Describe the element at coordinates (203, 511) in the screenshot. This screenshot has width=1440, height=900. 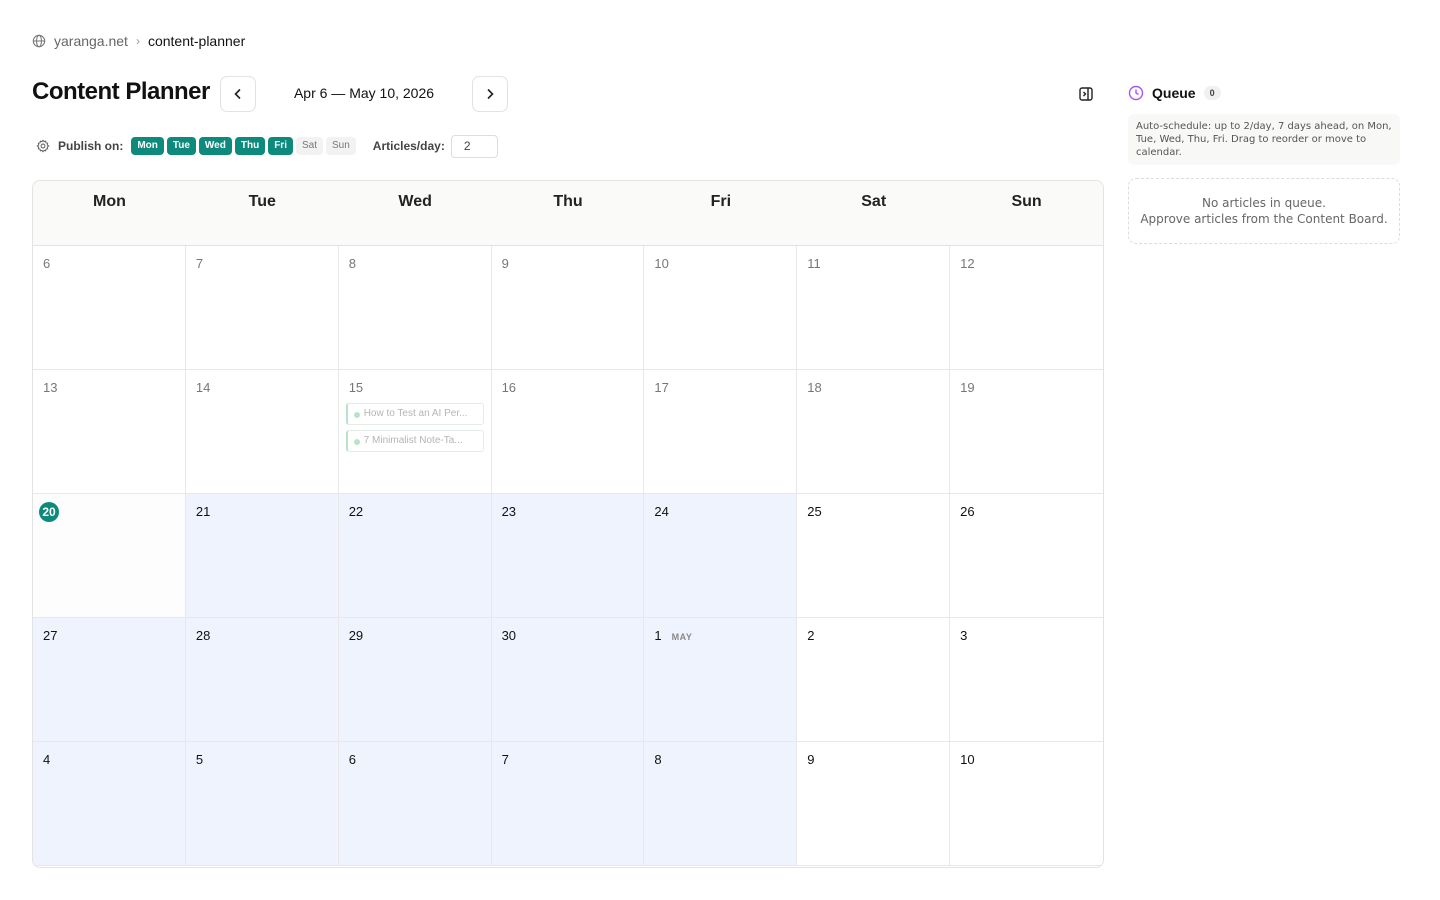
I see `day-number: 21` at that location.